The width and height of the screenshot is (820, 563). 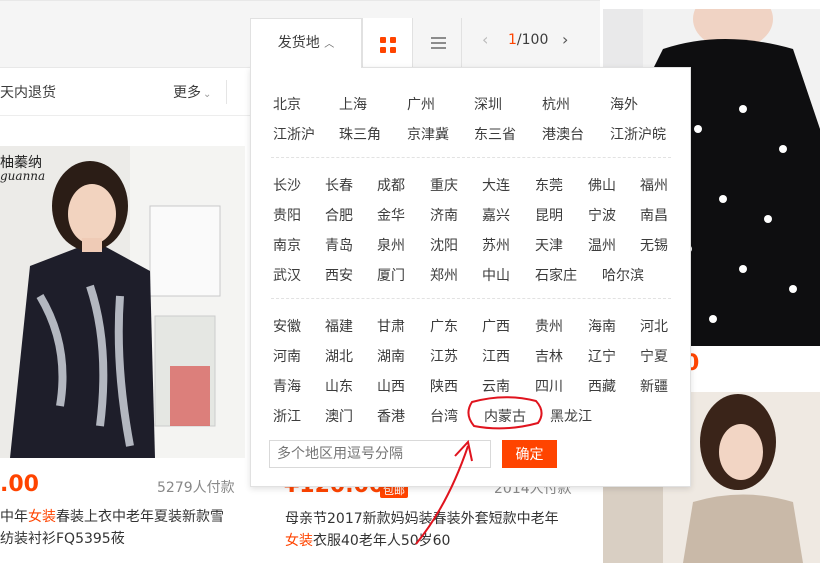 I want to click on prev-page-icon: ‹, so click(x=485, y=39).